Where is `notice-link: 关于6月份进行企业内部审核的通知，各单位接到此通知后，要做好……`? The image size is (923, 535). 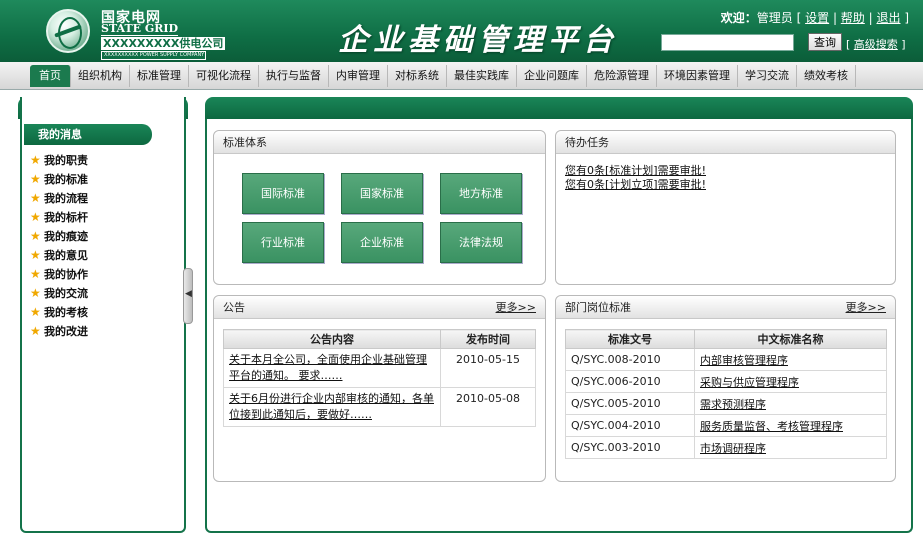
notice-link: 关于6月份进行企业内部审核的通知，各单位接到此通知后，要做好…… is located at coordinates (331, 406).